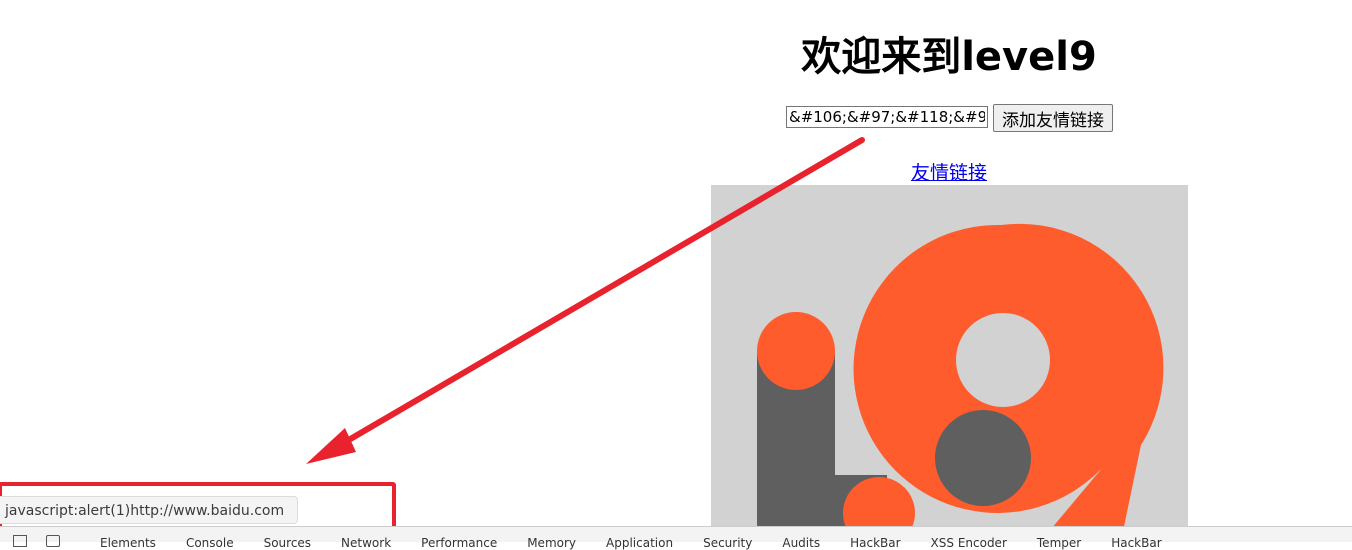 Image resolution: width=1352 pixels, height=550 pixels. What do you see at coordinates (551, 543) in the screenshot?
I see `tab-memory: Memory` at bounding box center [551, 543].